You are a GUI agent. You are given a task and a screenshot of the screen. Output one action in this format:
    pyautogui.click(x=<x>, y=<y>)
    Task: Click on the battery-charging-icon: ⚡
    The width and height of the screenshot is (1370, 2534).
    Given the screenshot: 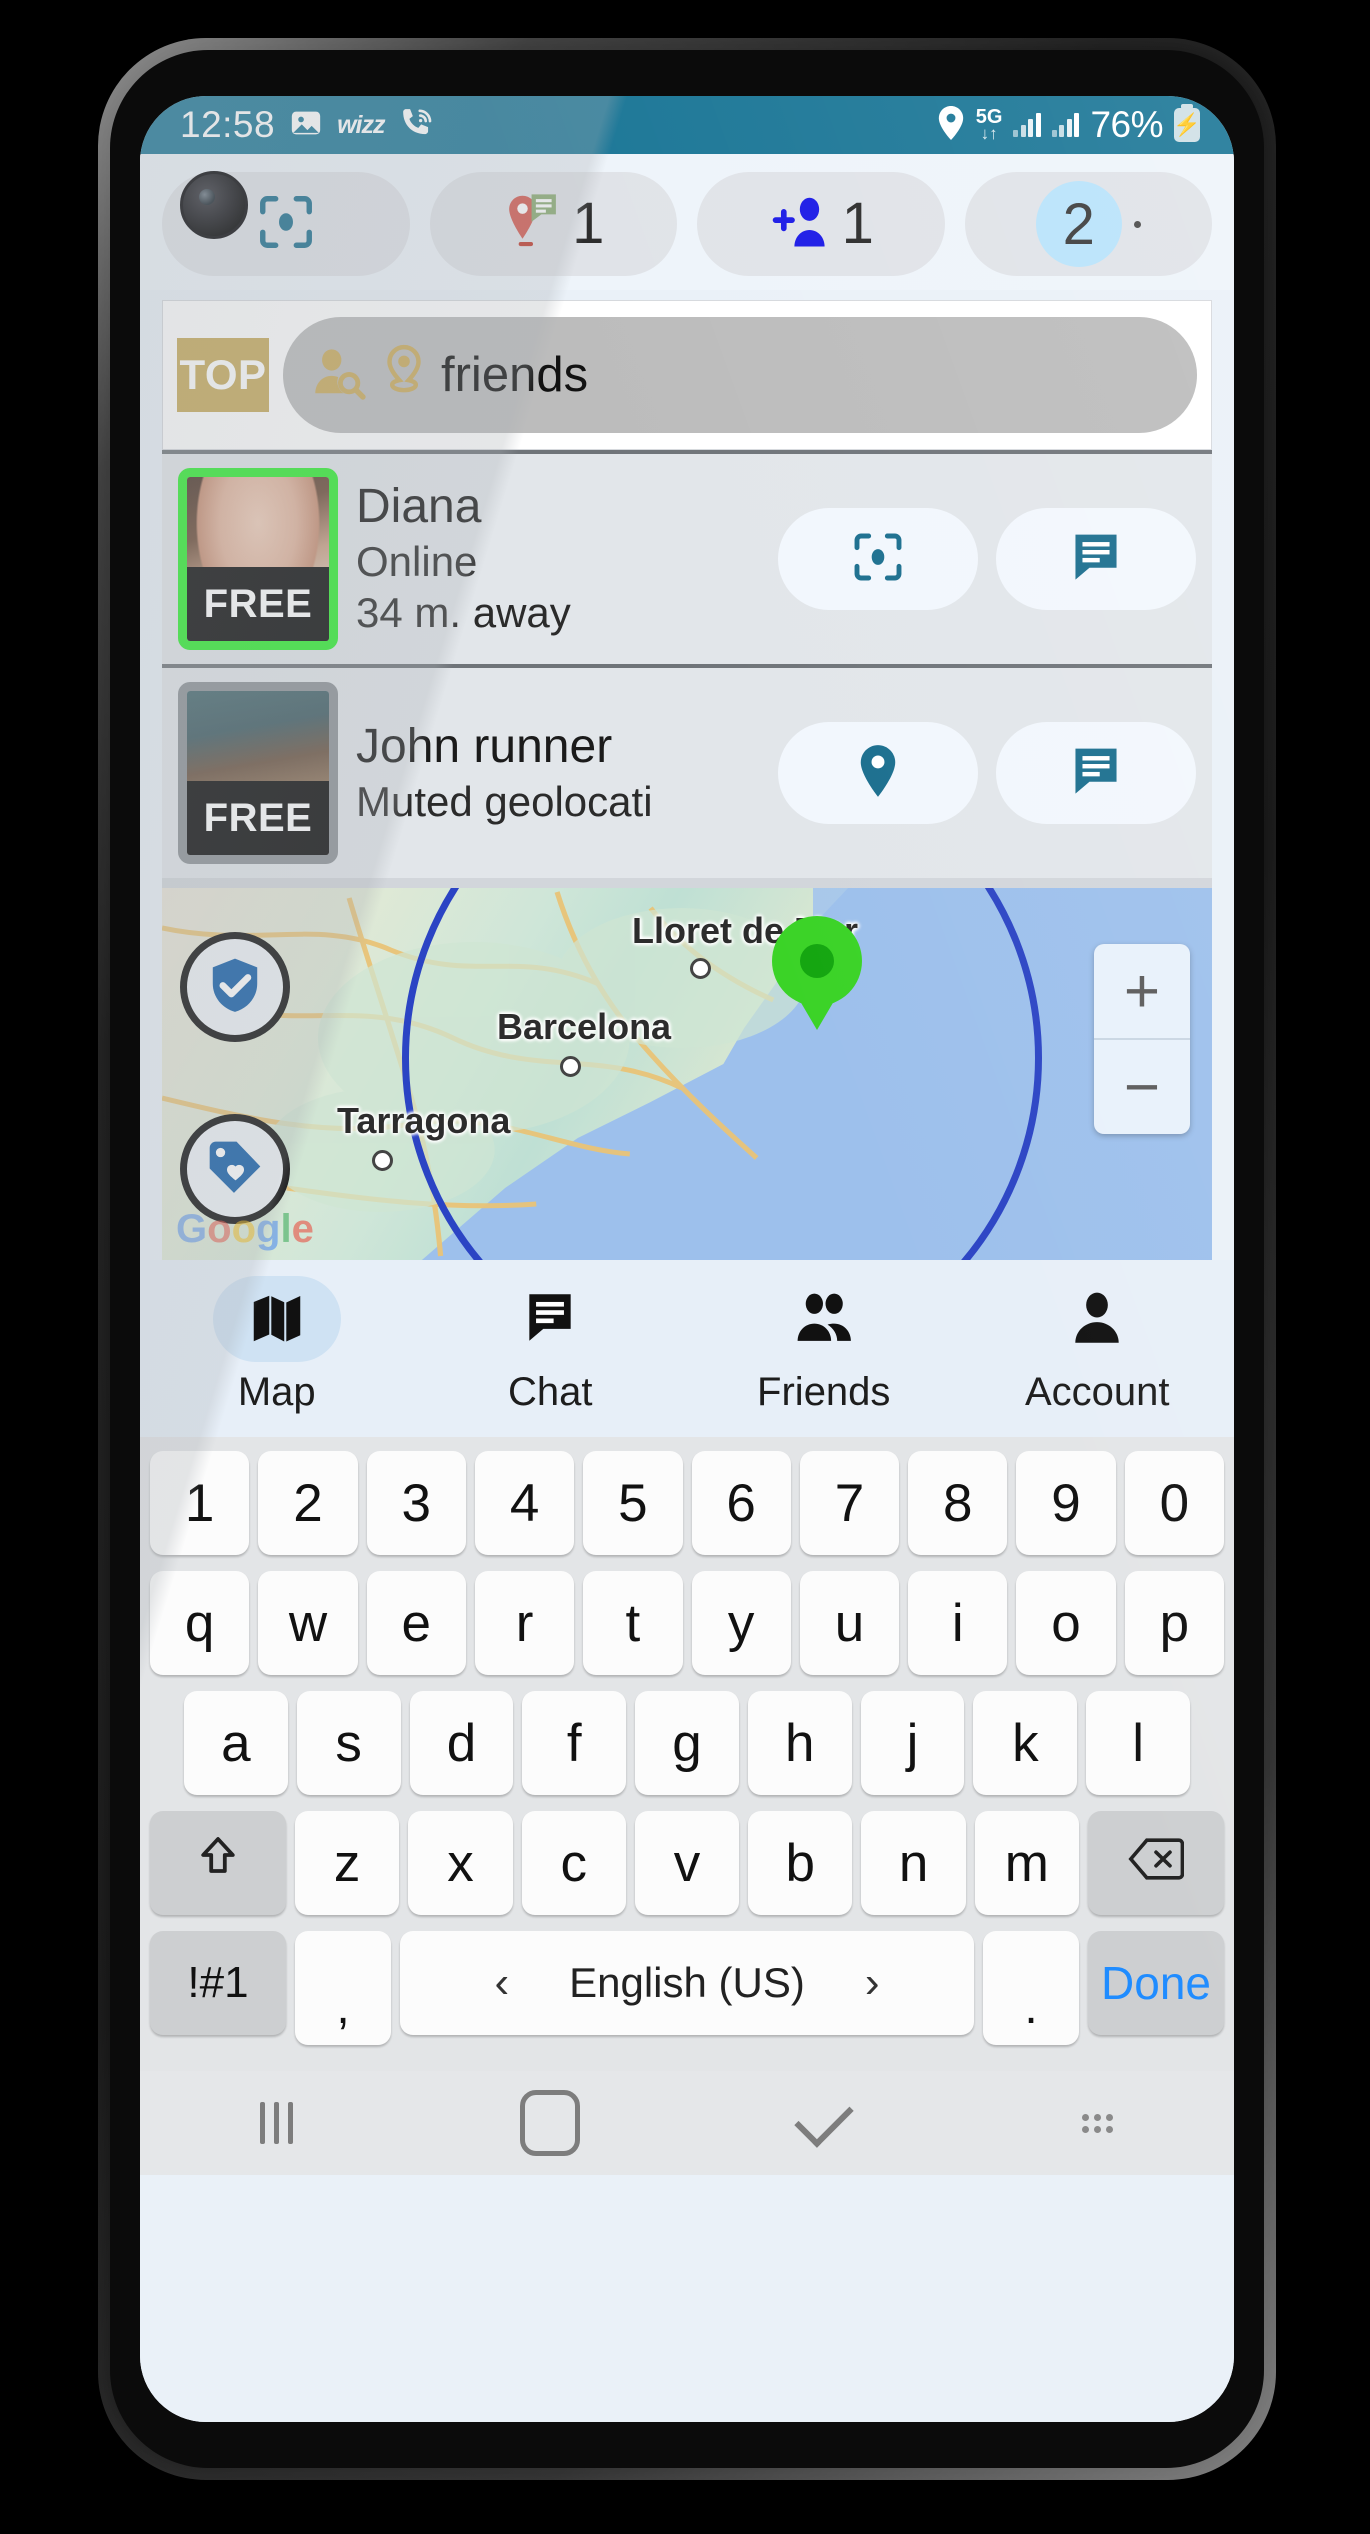 What is the action you would take?
    pyautogui.click(x=1187, y=123)
    